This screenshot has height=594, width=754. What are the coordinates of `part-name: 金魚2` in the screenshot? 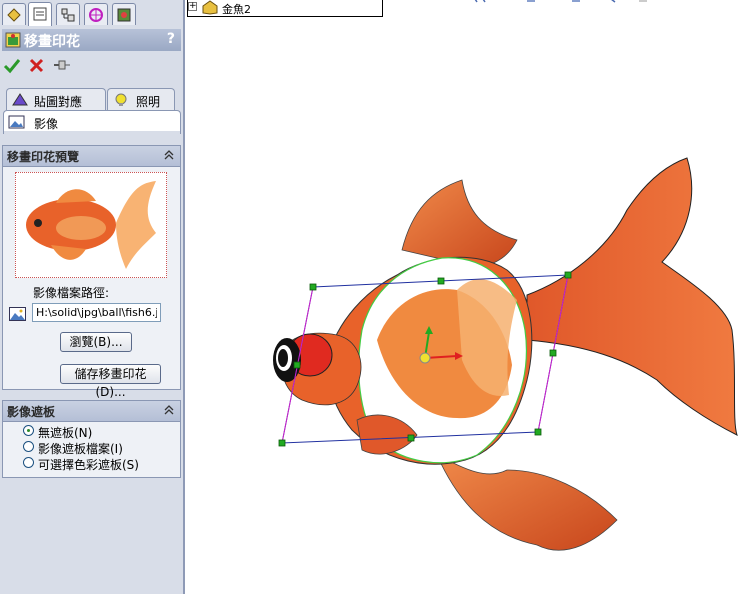 It's located at (236, 9).